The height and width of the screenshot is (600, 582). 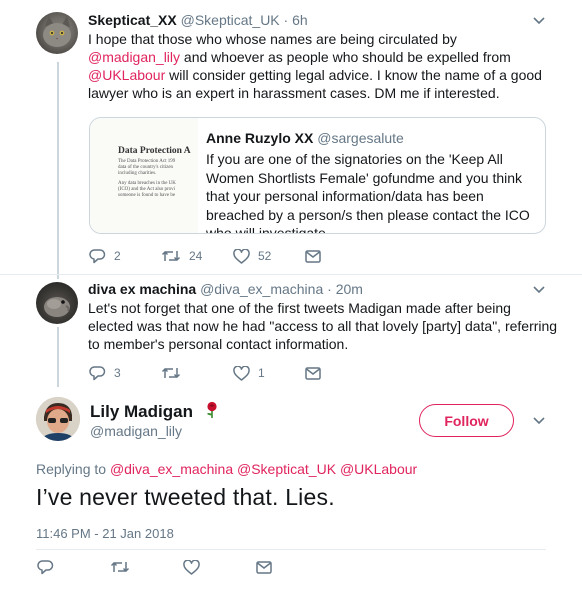 I want to click on main-tweet-actions, so click(x=154, y=567).